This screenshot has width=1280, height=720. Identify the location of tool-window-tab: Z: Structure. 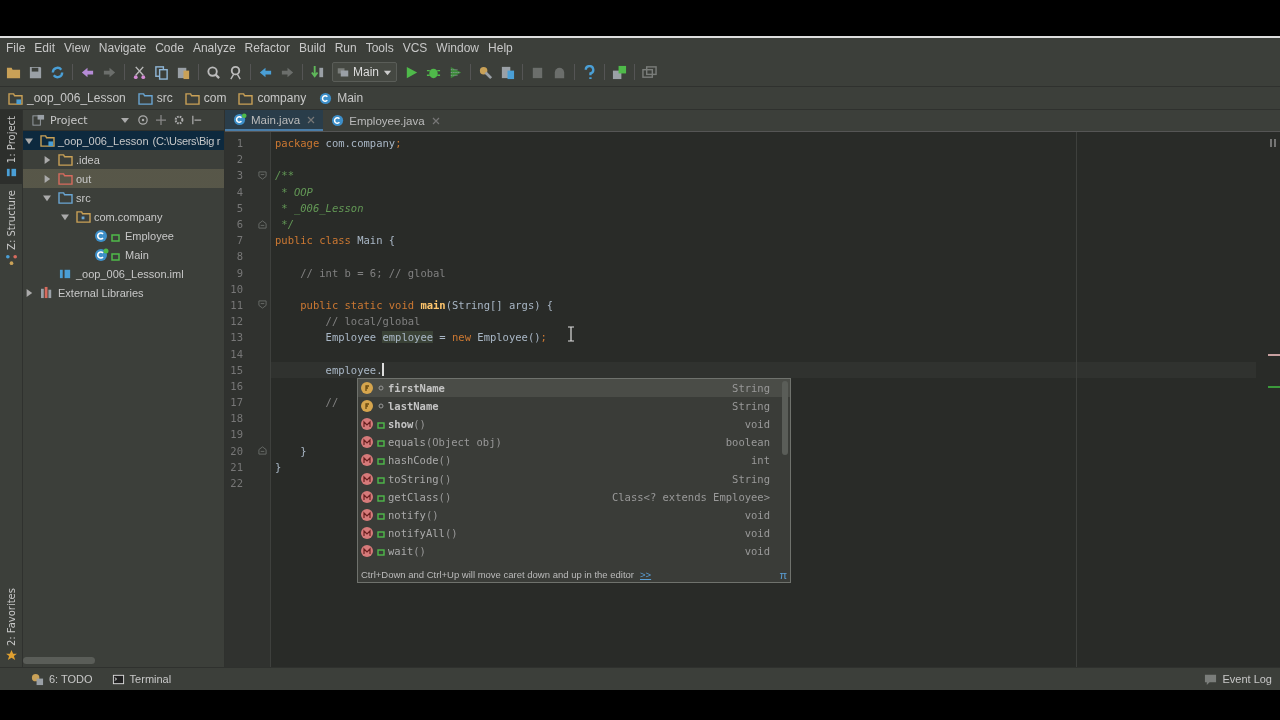
(11, 228).